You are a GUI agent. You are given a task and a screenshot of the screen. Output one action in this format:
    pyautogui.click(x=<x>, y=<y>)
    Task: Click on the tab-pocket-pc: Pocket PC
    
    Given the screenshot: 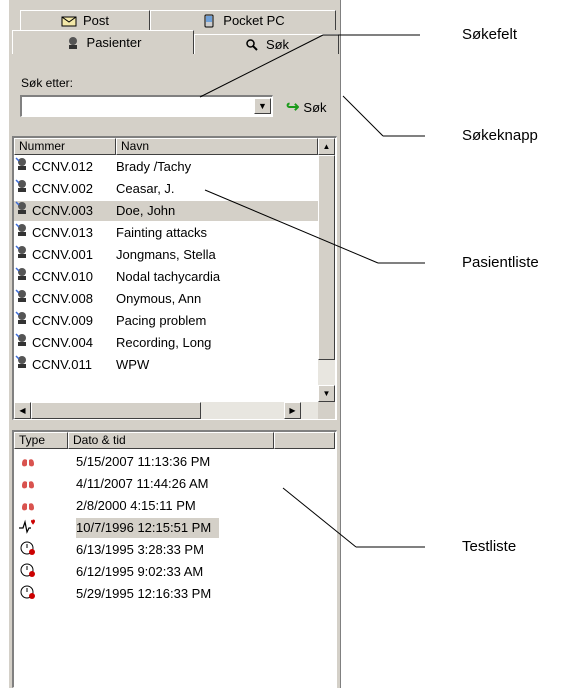 What is the action you would take?
    pyautogui.click(x=243, y=20)
    